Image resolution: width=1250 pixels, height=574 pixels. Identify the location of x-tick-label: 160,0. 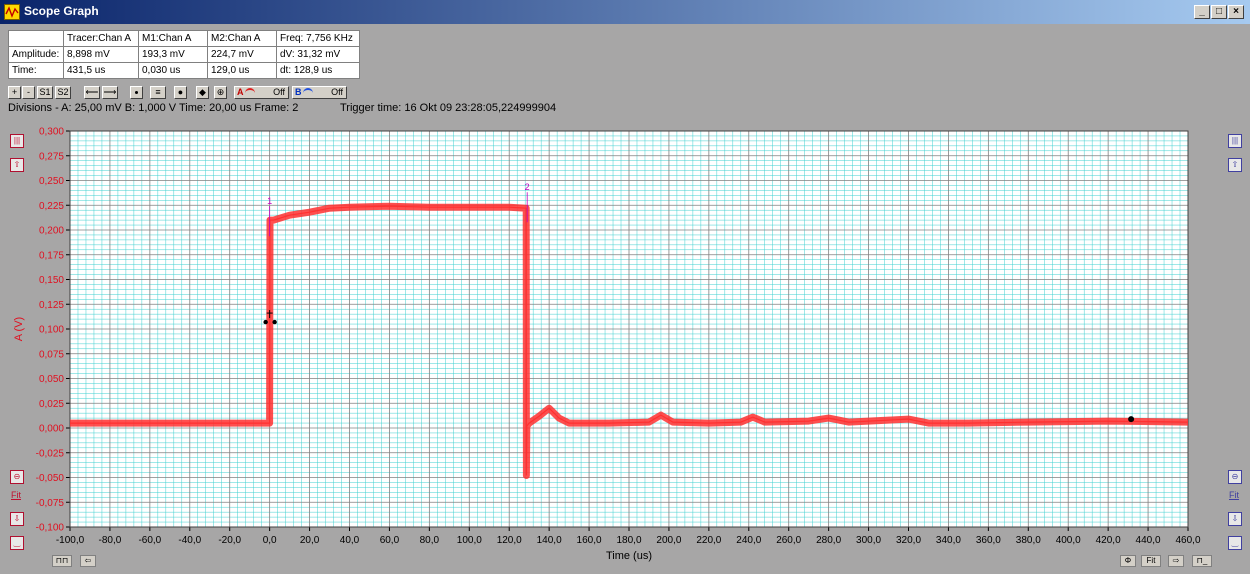
(589, 540).